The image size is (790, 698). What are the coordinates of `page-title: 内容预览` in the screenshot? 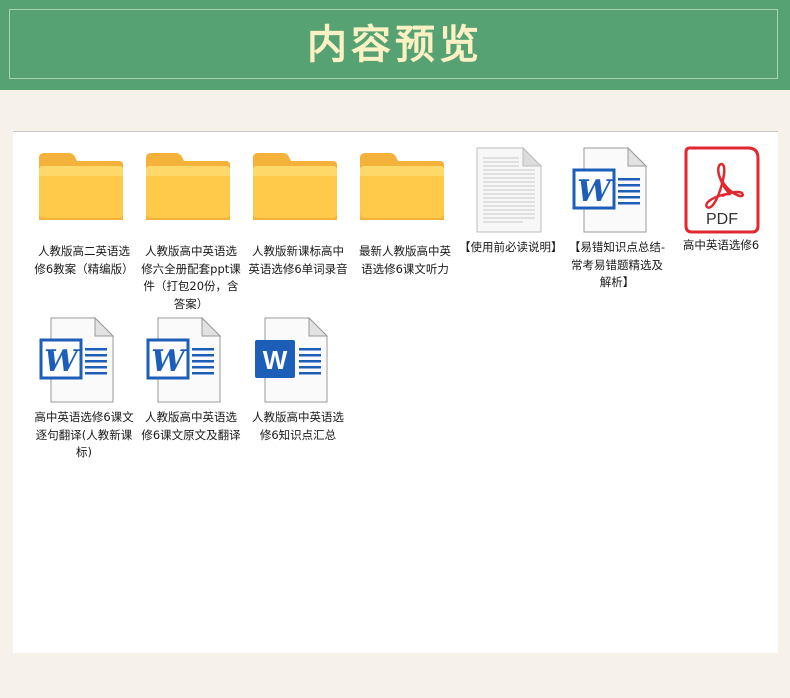 It's located at (395, 44).